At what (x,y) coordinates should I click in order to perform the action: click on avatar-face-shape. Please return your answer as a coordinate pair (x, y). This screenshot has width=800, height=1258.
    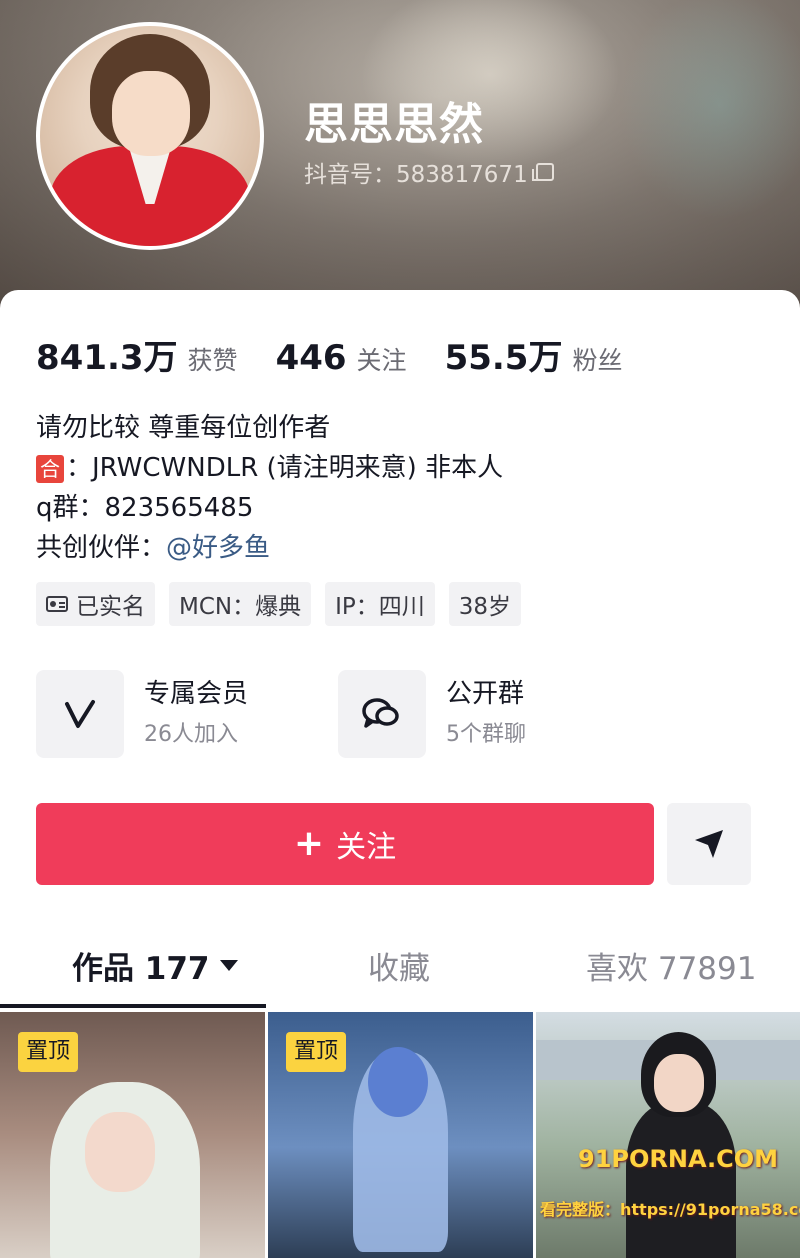
    Looking at the image, I should click on (151, 113).